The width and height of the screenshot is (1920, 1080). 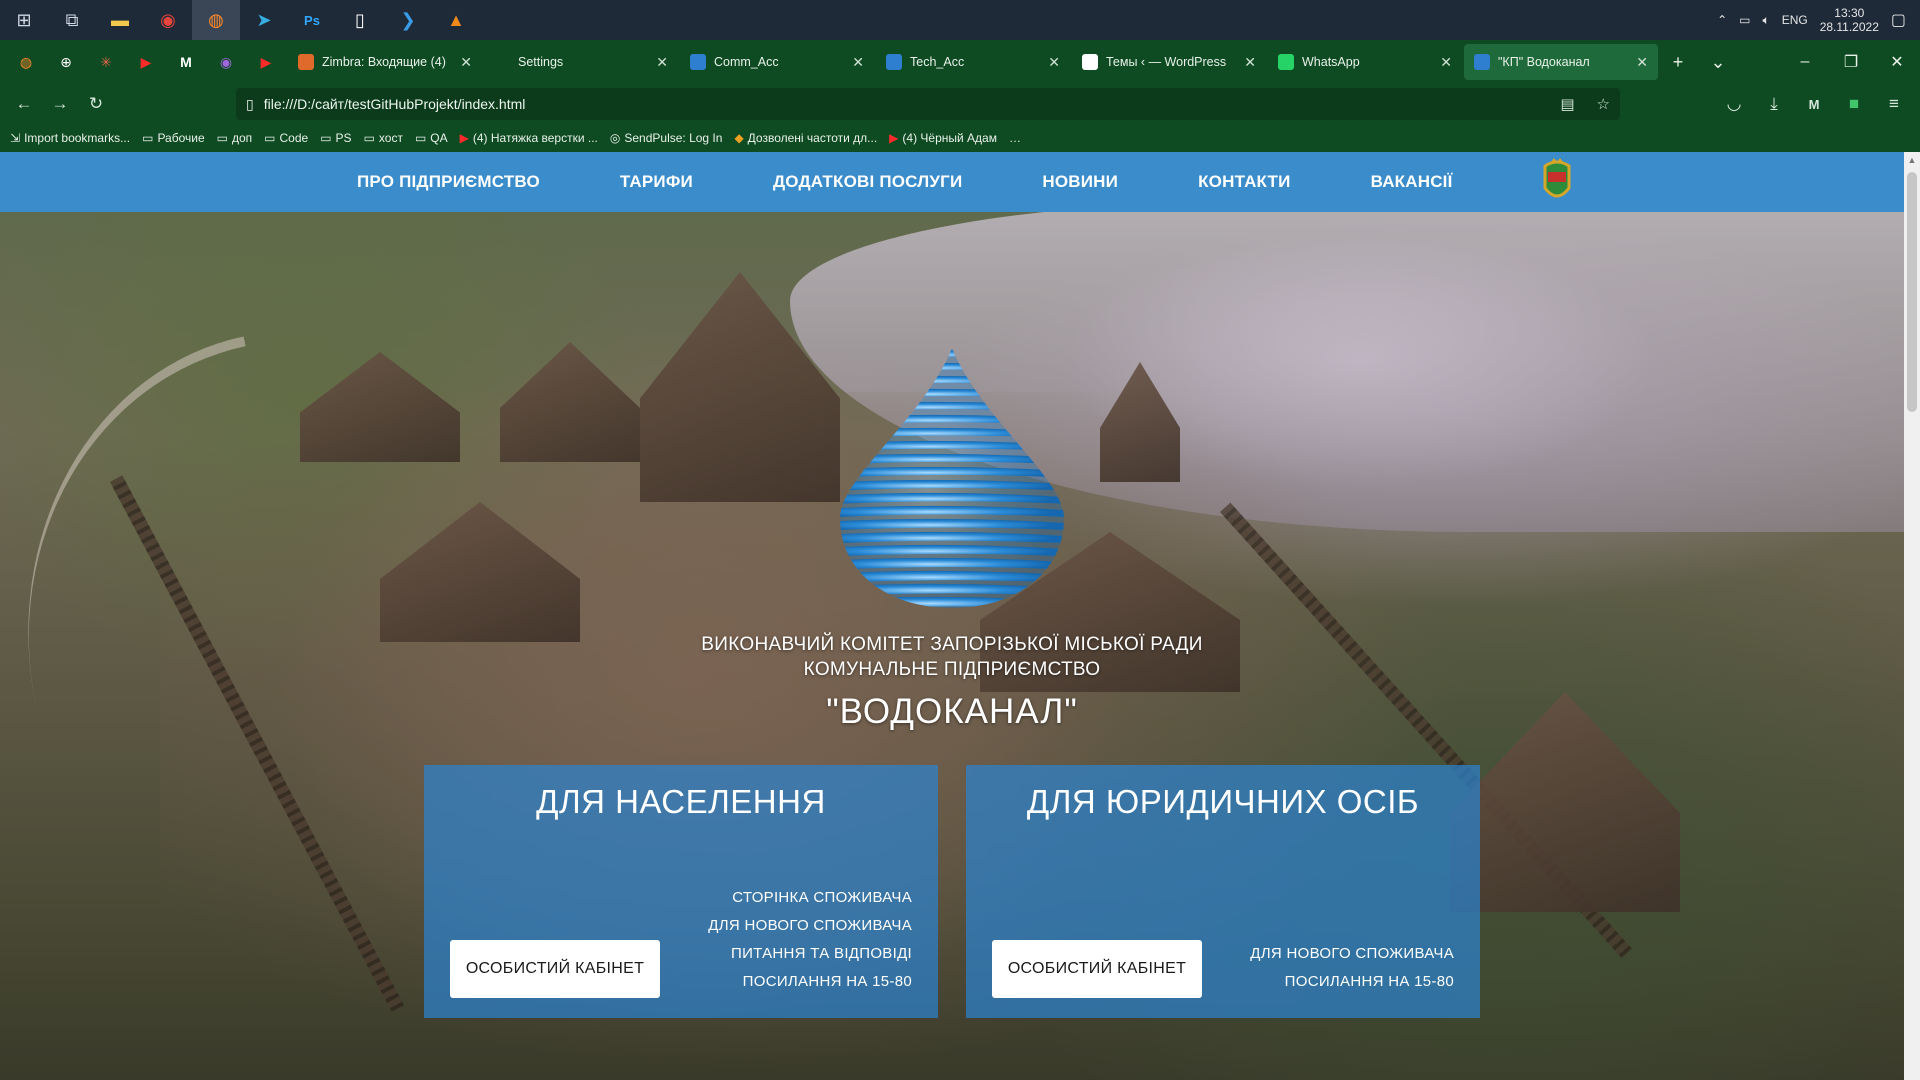 I want to click on nav-link: ПРО ПІДПРИЄМСТВО, so click(x=448, y=182).